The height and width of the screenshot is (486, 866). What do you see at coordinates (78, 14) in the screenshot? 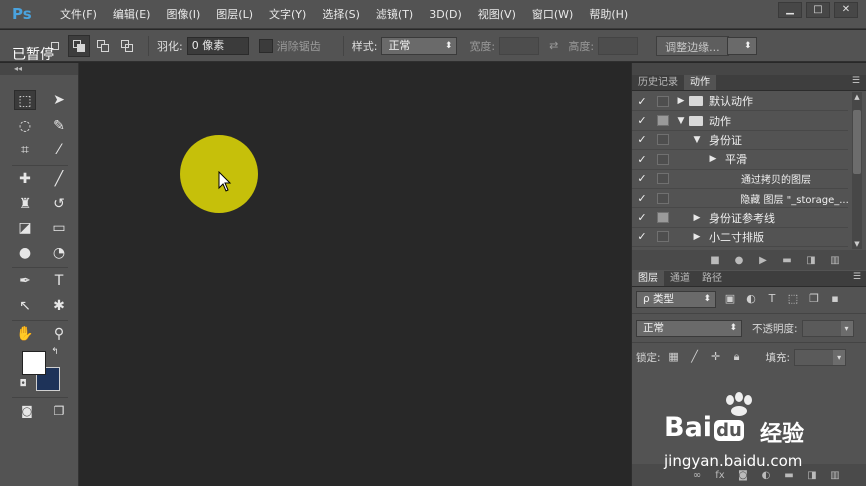
I see `menu-item: 文件(F)` at bounding box center [78, 14].